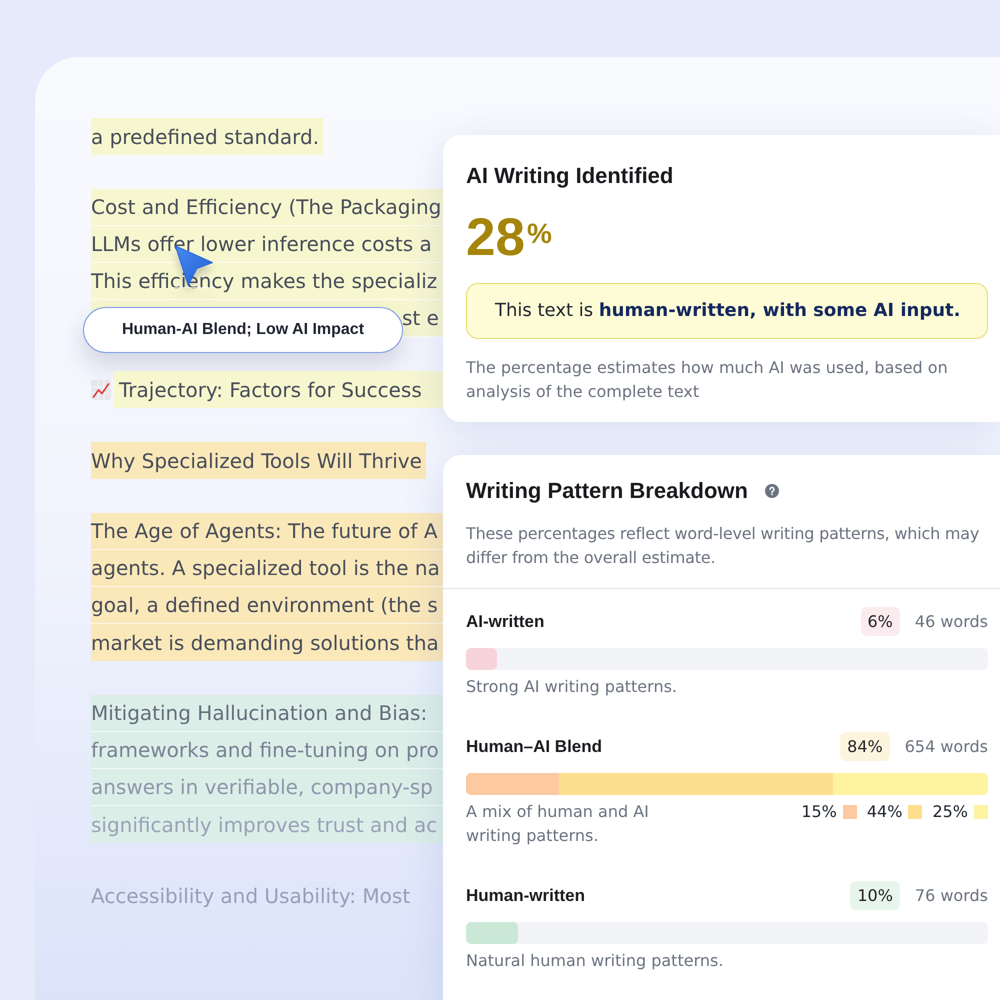  Describe the element at coordinates (264, 531) in the screenshot. I see `document-line: The Age of Agents: The future of A` at that location.